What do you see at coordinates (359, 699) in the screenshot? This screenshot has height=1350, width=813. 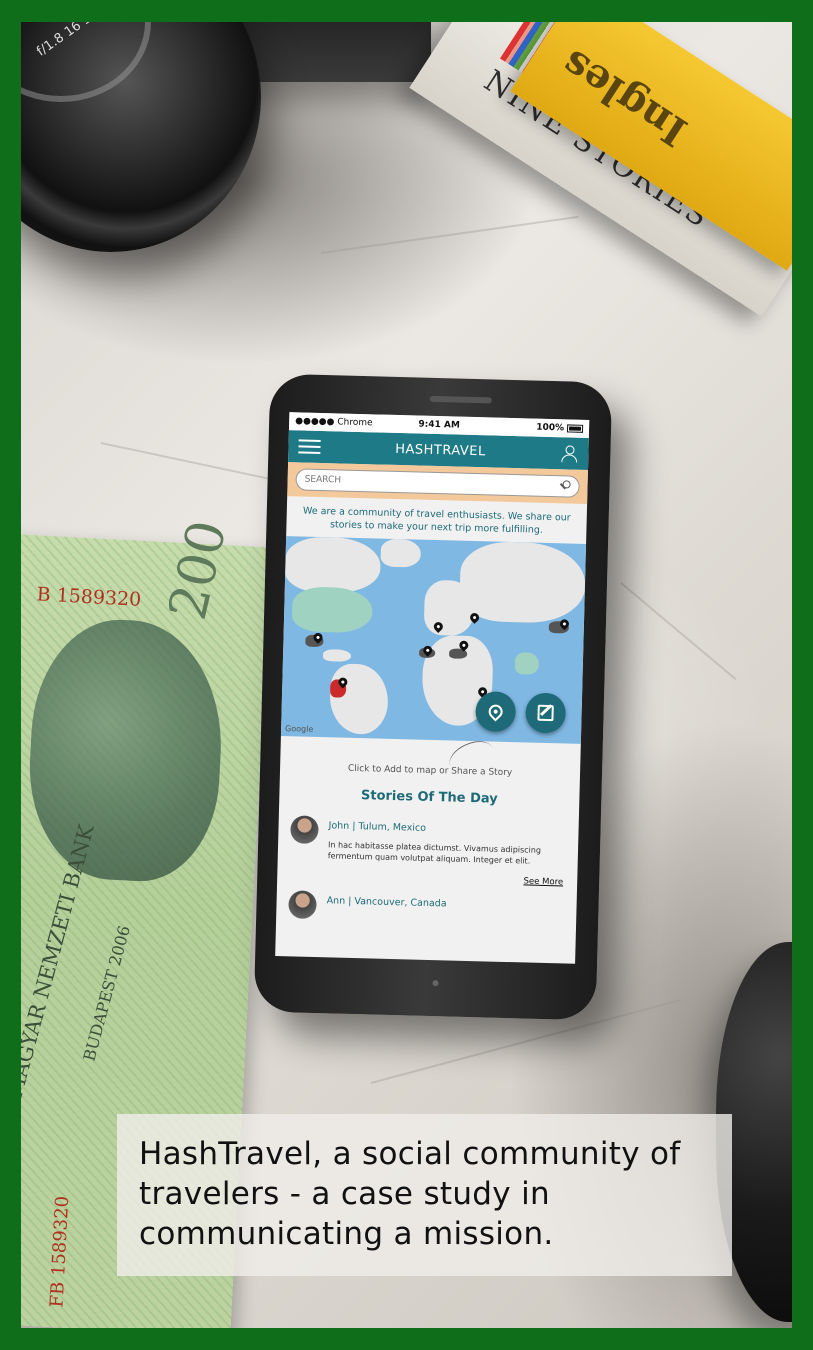 I see `map-land-south-america` at bounding box center [359, 699].